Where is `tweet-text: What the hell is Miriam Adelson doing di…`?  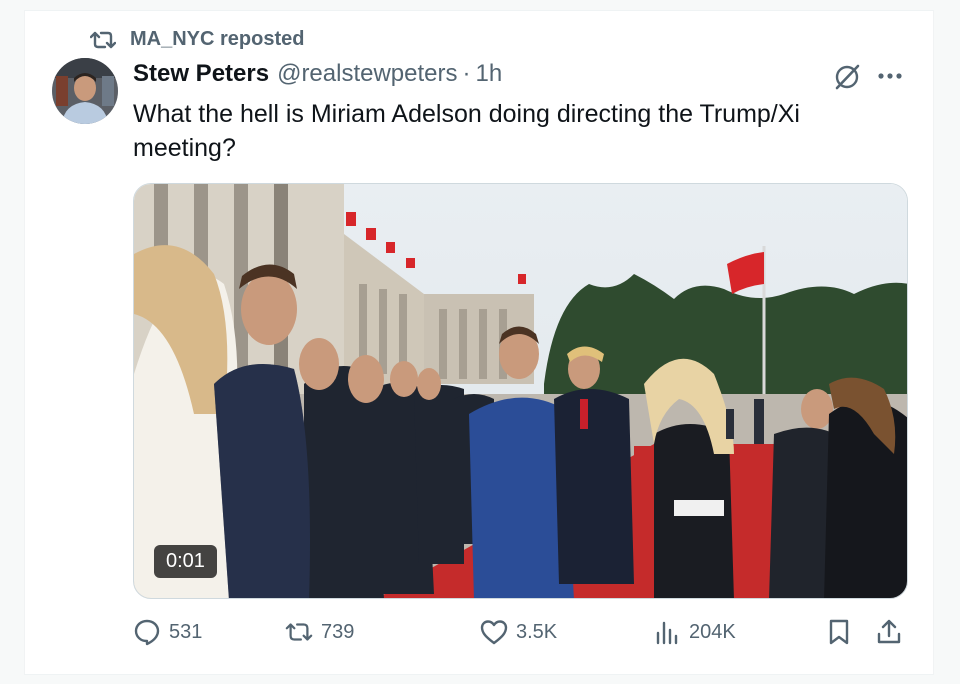 tweet-text: What the hell is Miriam Adelson doing di… is located at coordinates (466, 131).